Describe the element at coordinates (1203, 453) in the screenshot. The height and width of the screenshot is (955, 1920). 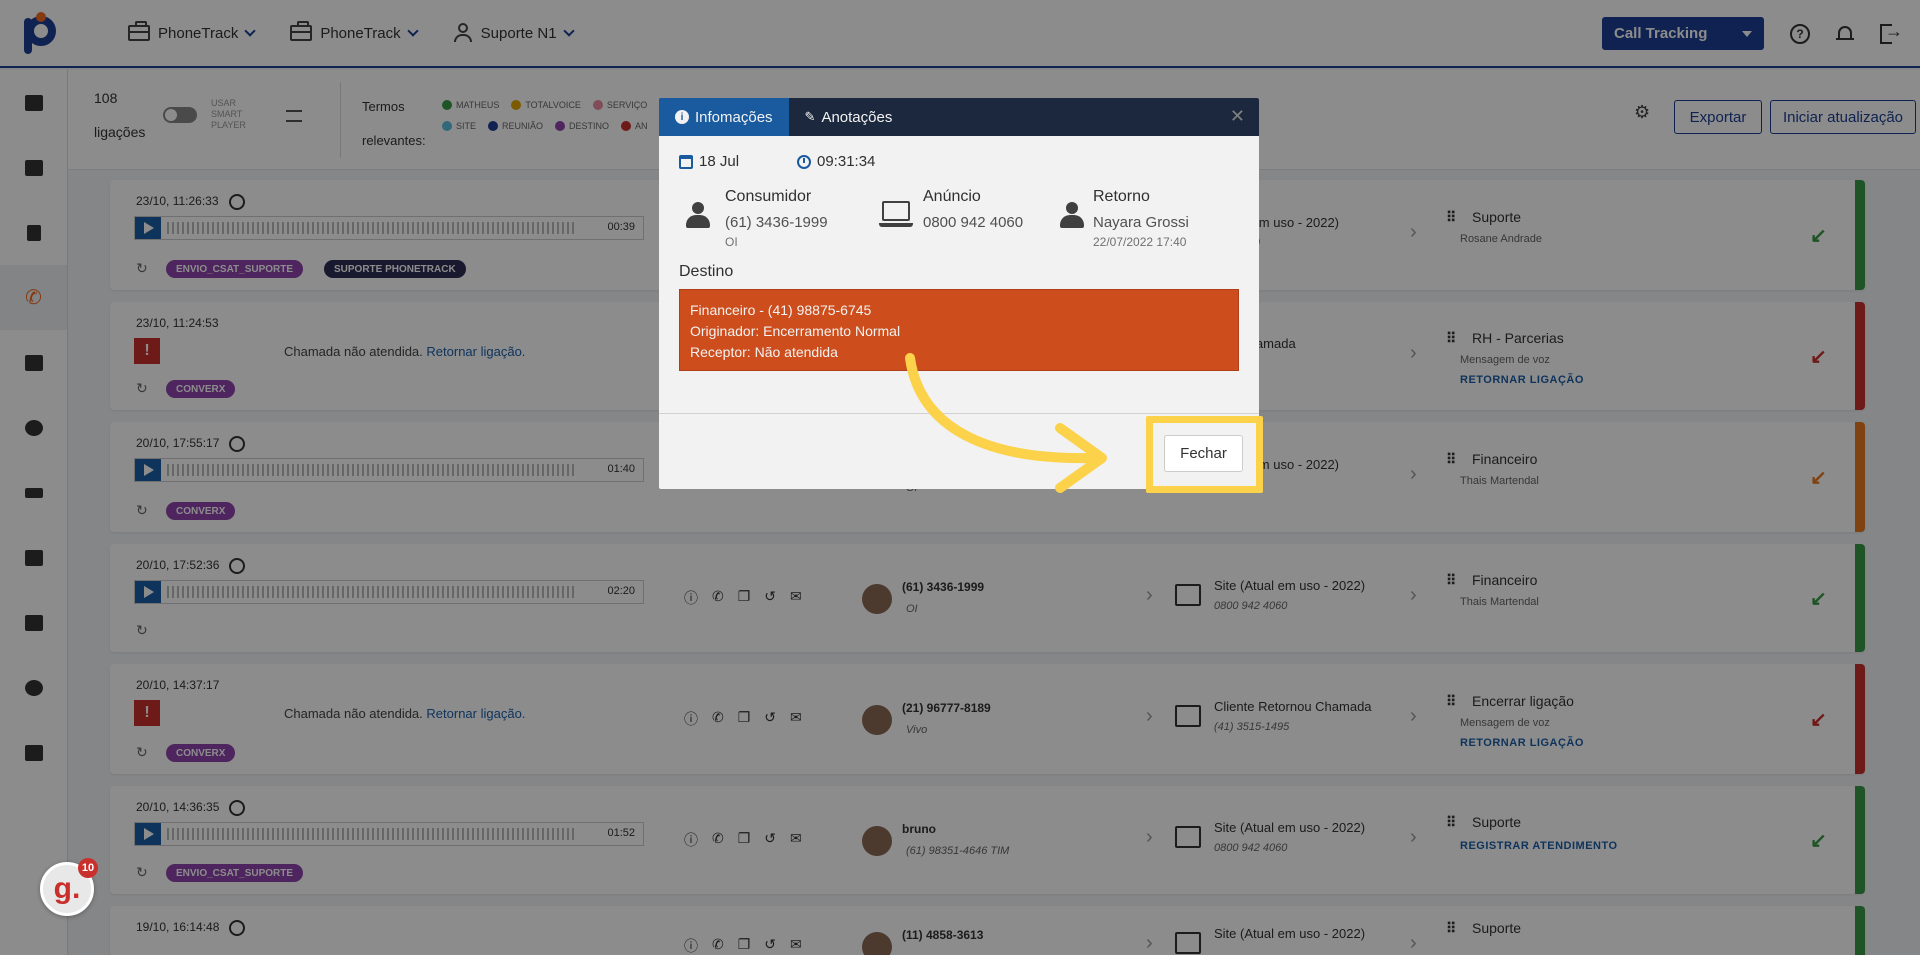
I see `close-button: Fechar` at that location.